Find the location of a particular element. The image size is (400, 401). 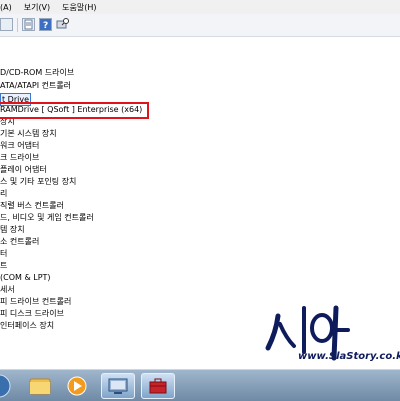

tree-item-disk-drives: 크 드라이브 is located at coordinates (19, 158).